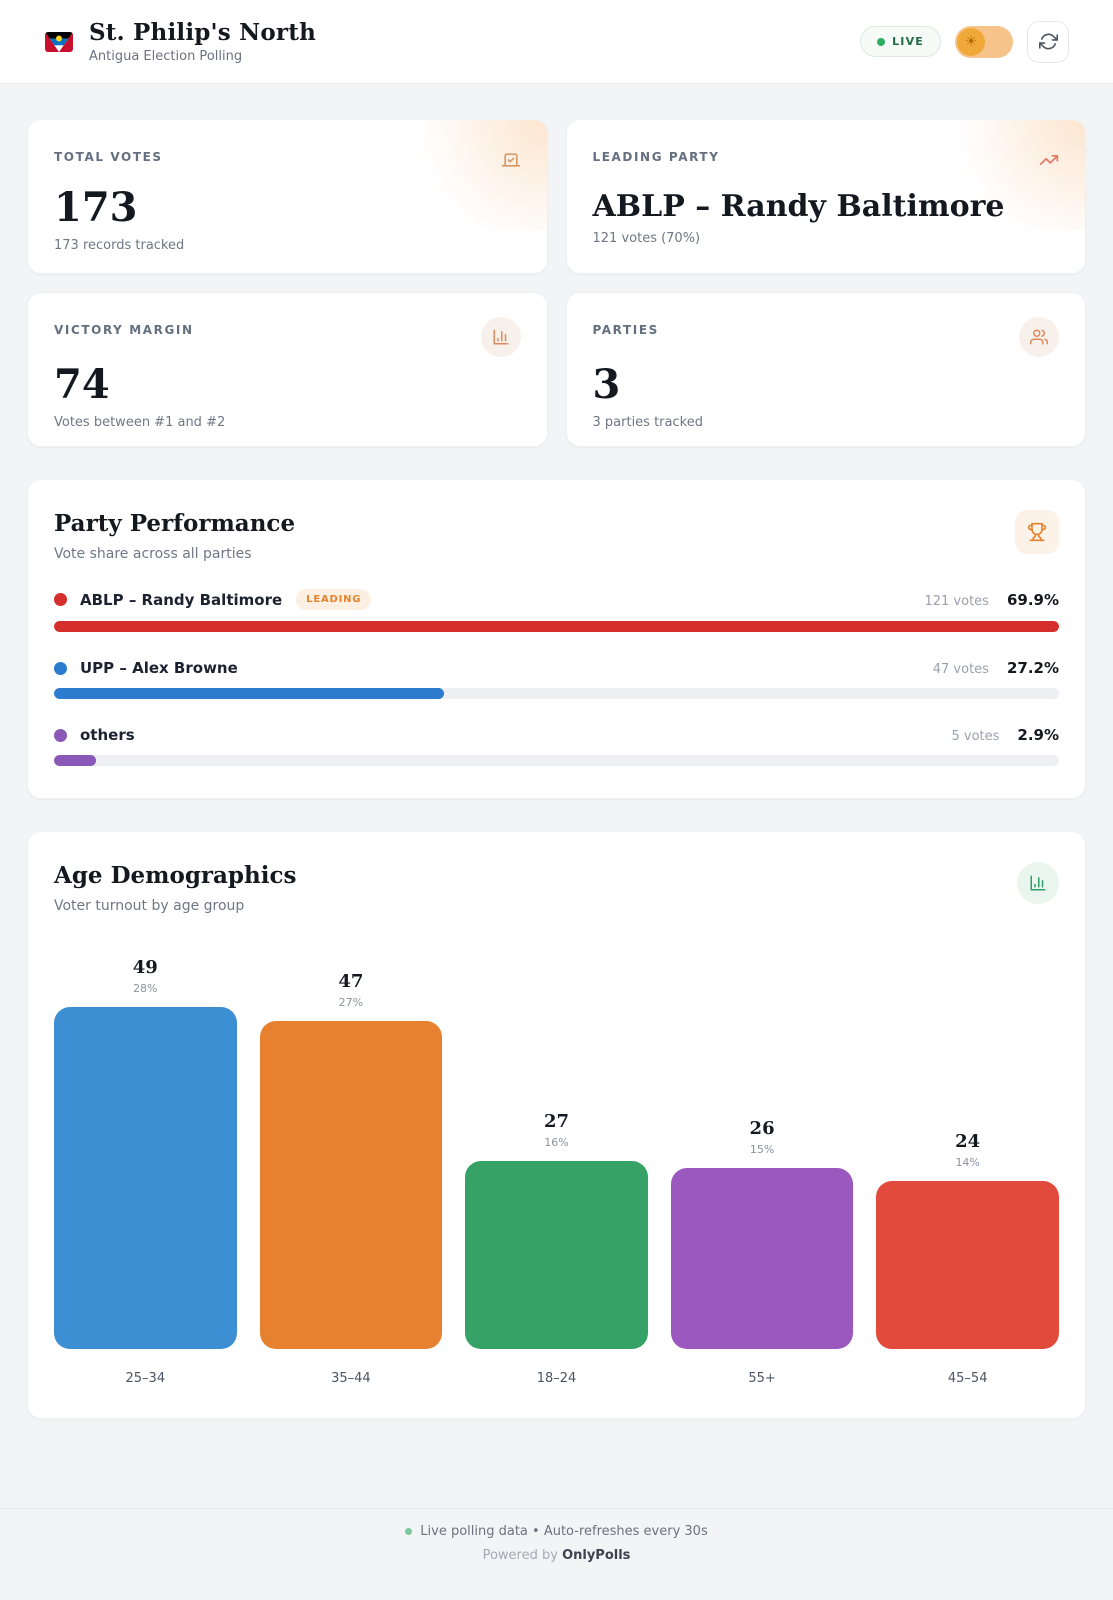 This screenshot has width=1113, height=1600. Describe the element at coordinates (1038, 735) in the screenshot. I see `party-percent: 2.9%` at that location.